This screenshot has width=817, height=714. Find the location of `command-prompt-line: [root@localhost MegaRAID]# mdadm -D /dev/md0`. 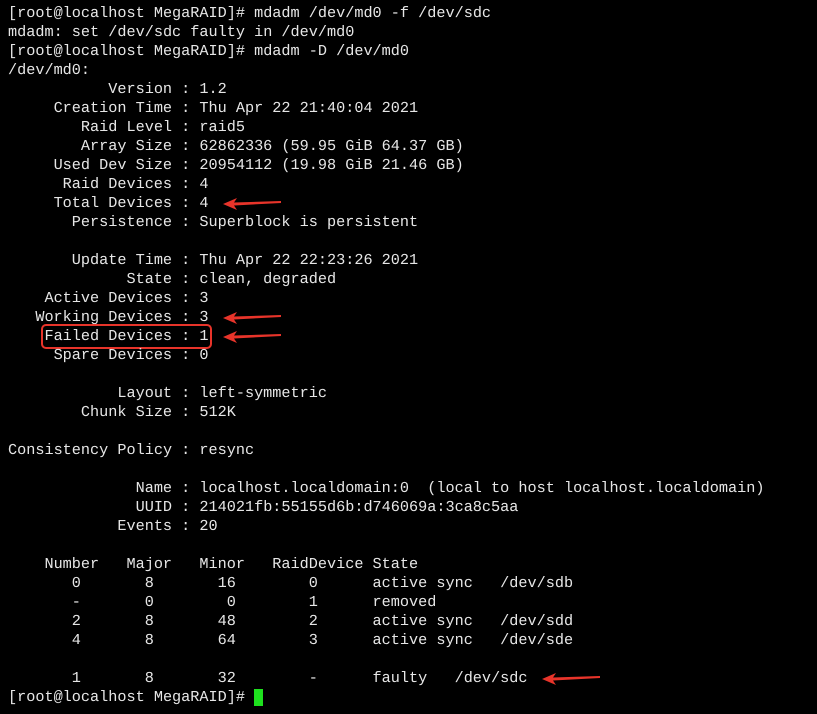

command-prompt-line: [root@localhost MegaRAID]# mdadm -D /dev/md0 is located at coordinates (209, 51).